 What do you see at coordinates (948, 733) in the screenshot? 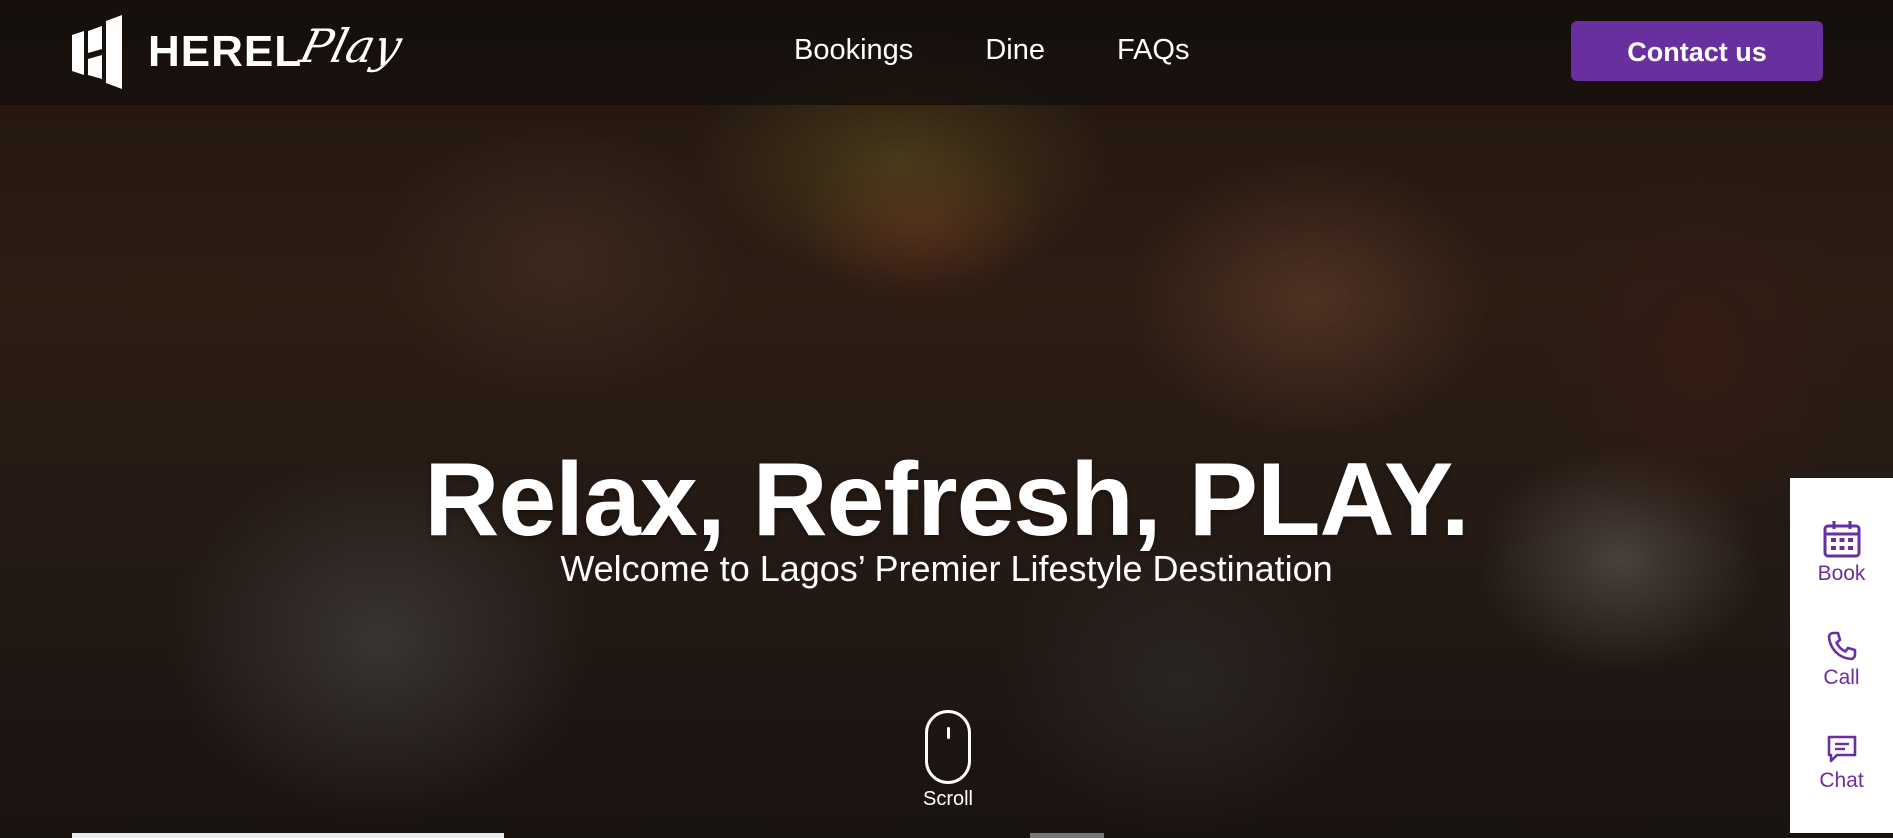
I see `mouse-wheel` at bounding box center [948, 733].